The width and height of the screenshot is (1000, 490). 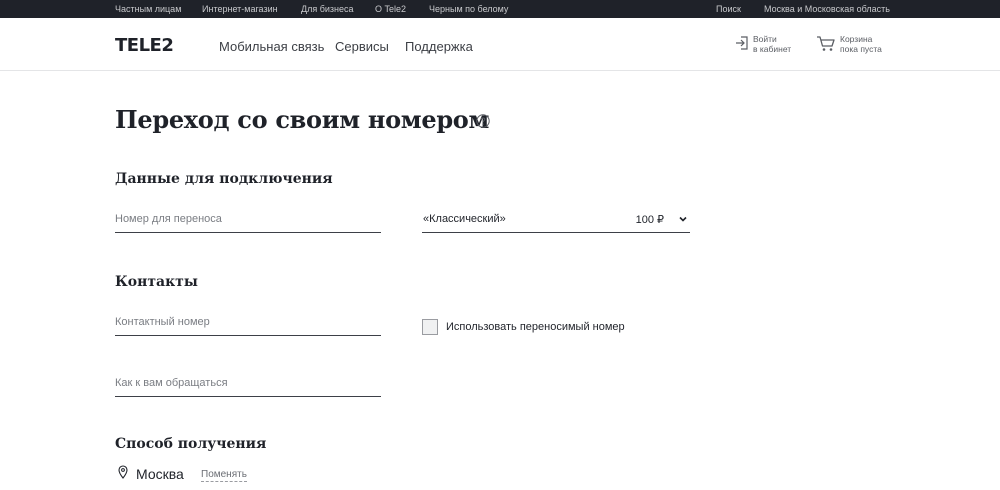 I want to click on login-link: Войти в кабинет, so click(x=772, y=44).